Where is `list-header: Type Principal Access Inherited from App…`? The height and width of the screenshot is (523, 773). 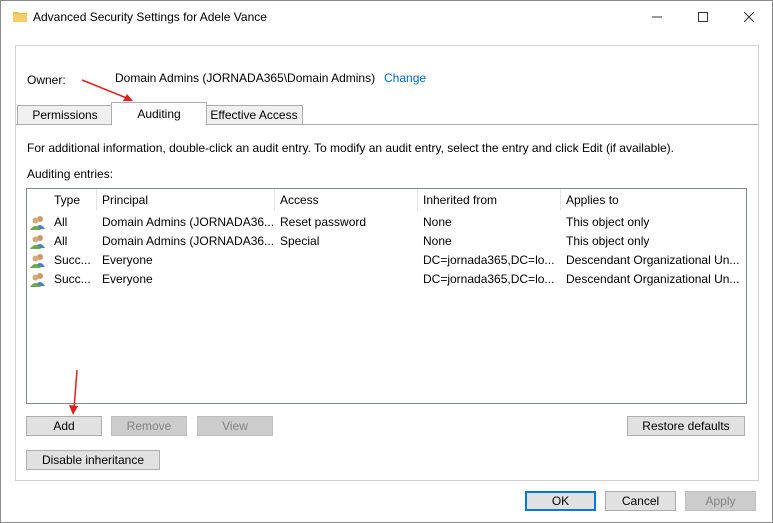 list-header: Type Principal Access Inherited from App… is located at coordinates (386, 200).